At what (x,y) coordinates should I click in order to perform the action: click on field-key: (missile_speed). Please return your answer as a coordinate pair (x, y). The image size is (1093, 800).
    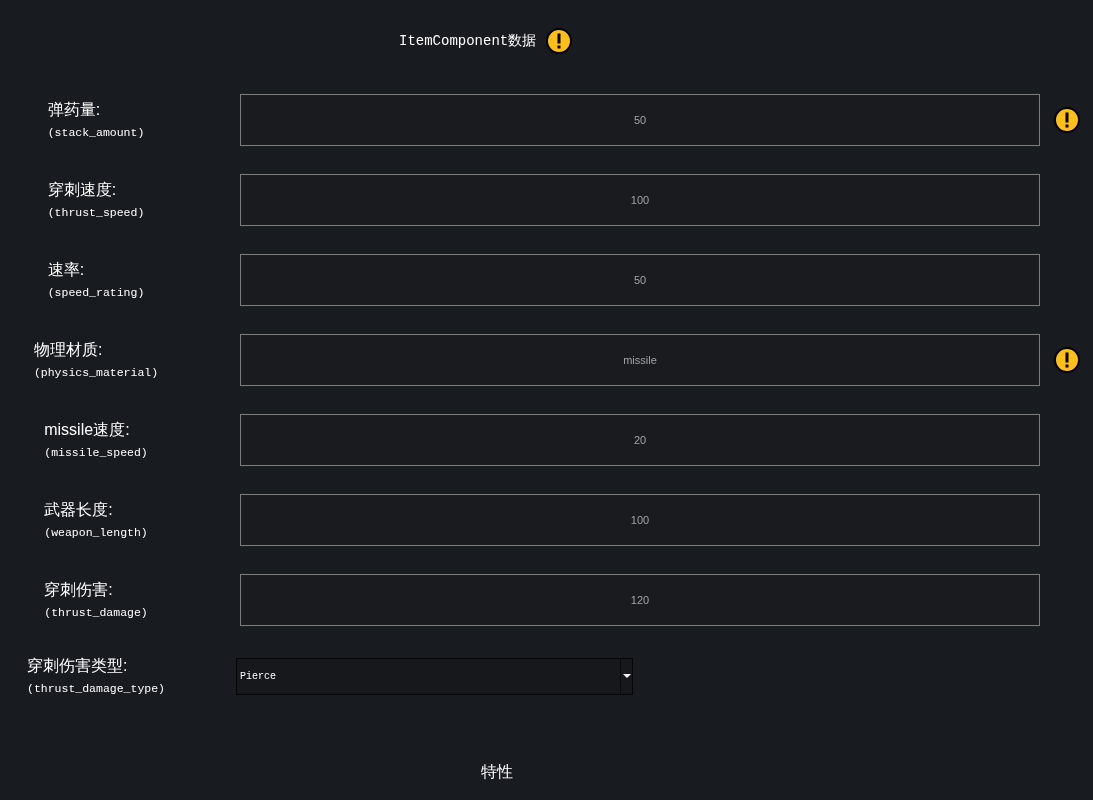
    Looking at the image, I should click on (96, 453).